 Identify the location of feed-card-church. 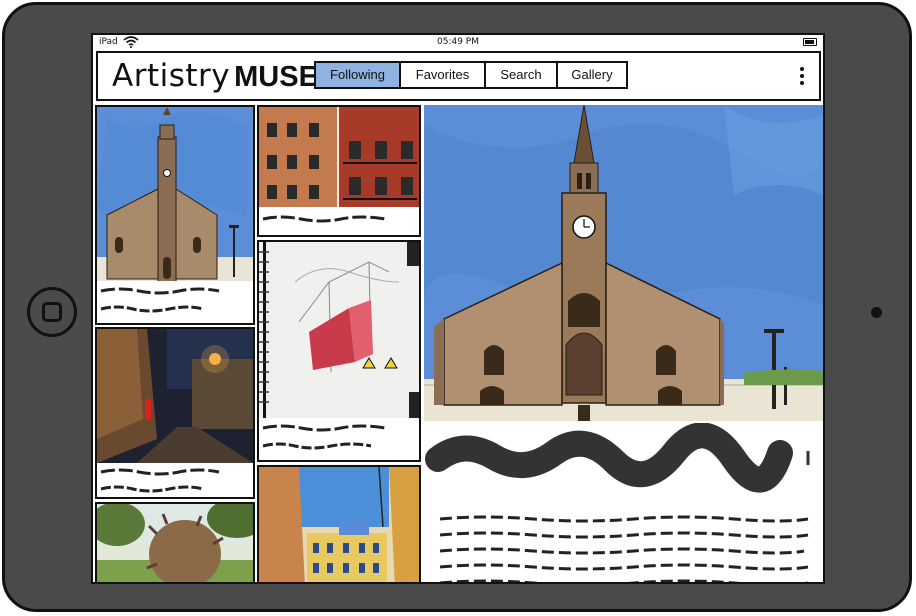
(175, 215).